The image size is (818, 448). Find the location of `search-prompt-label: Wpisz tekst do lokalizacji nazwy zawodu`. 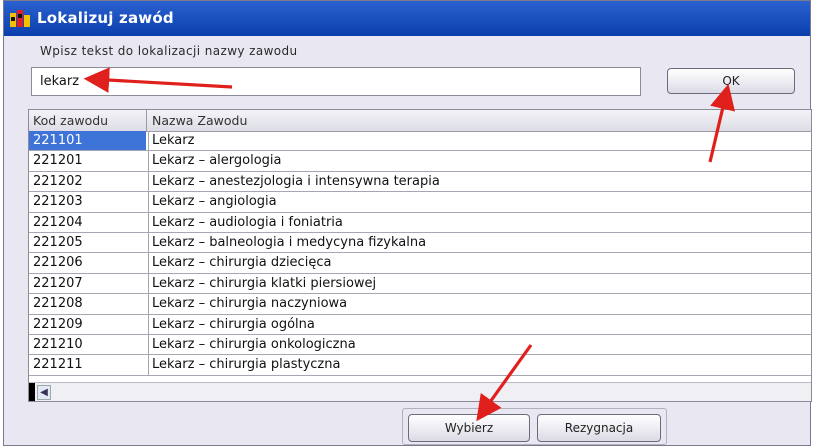

search-prompt-label: Wpisz tekst do lokalizacji nazwy zawodu is located at coordinates (169, 51).